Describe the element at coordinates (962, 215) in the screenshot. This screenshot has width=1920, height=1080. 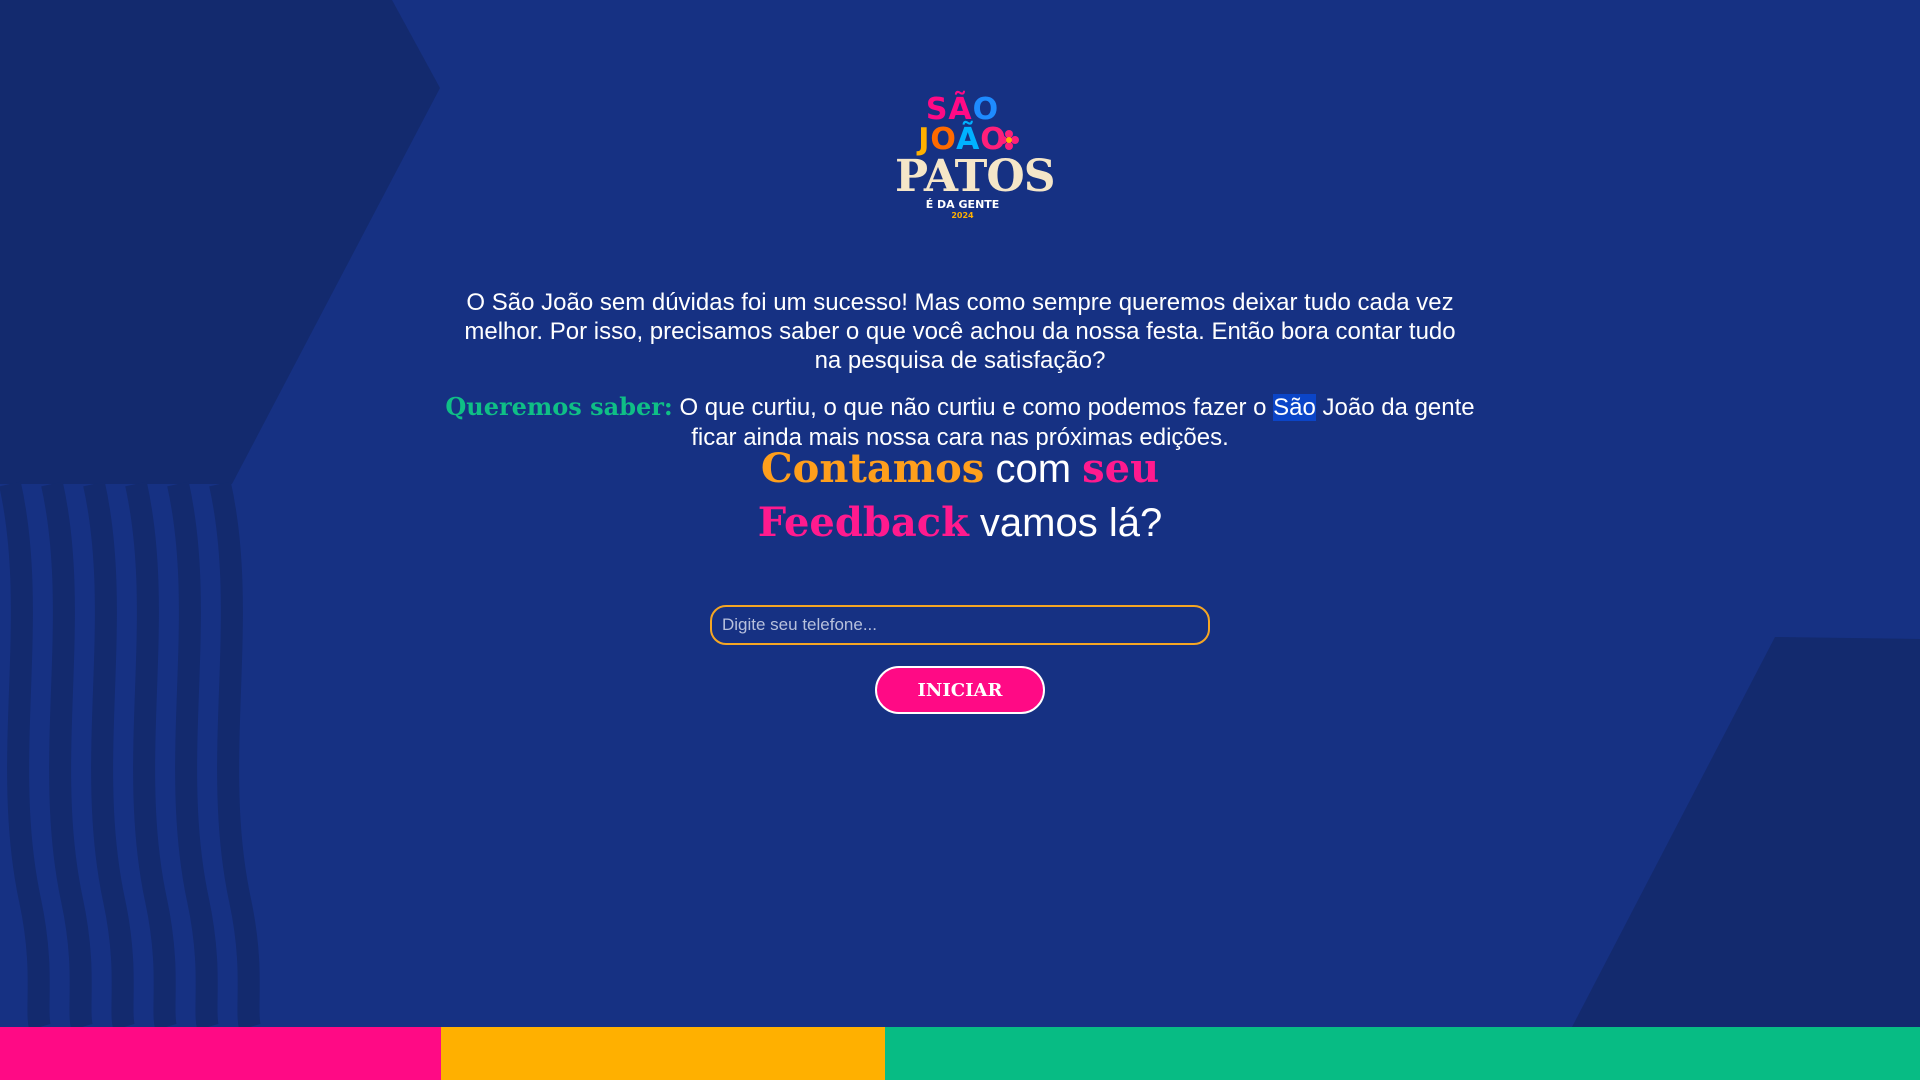
I see `logo-year: 2024` at that location.